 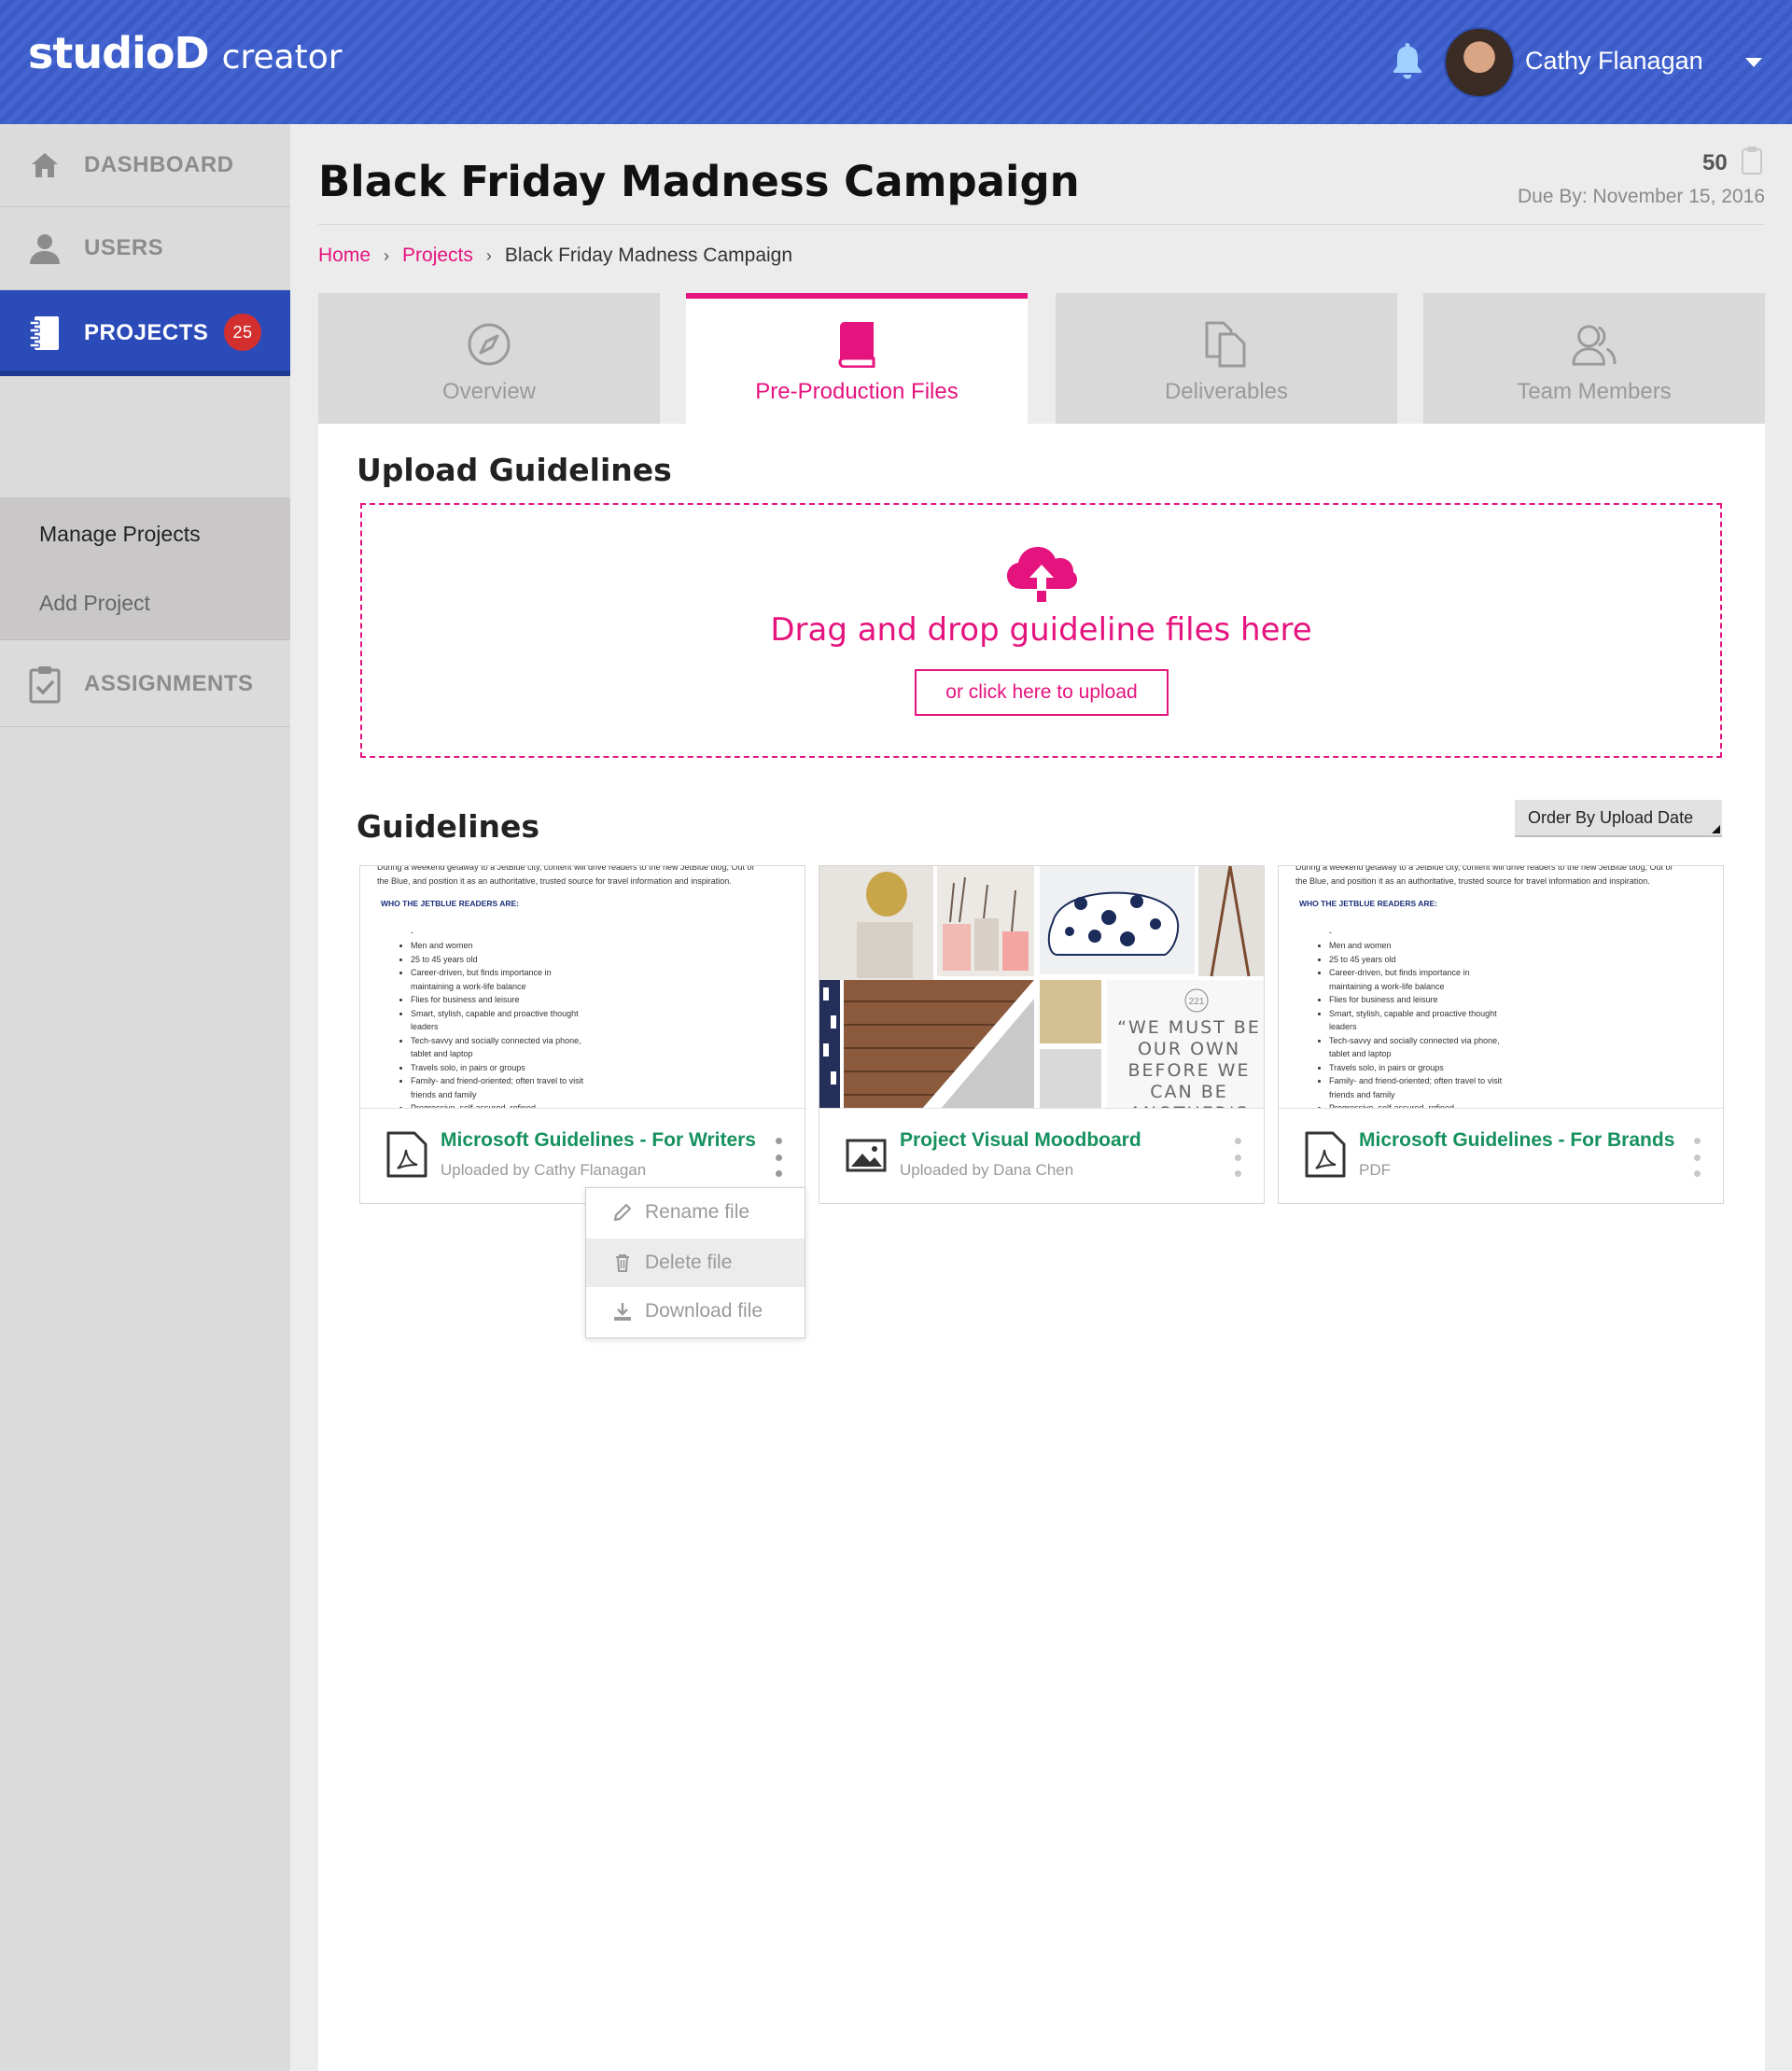 I want to click on sidebar-item-users: USERS, so click(x=145, y=248).